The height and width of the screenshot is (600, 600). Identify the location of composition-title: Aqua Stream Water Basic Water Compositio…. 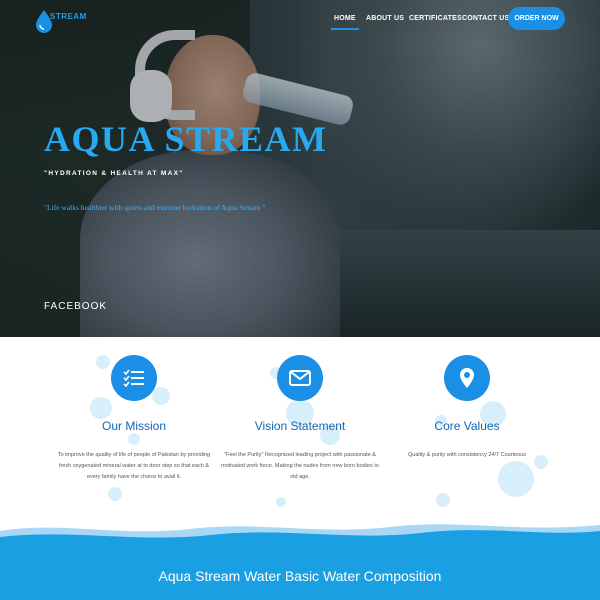
(300, 576).